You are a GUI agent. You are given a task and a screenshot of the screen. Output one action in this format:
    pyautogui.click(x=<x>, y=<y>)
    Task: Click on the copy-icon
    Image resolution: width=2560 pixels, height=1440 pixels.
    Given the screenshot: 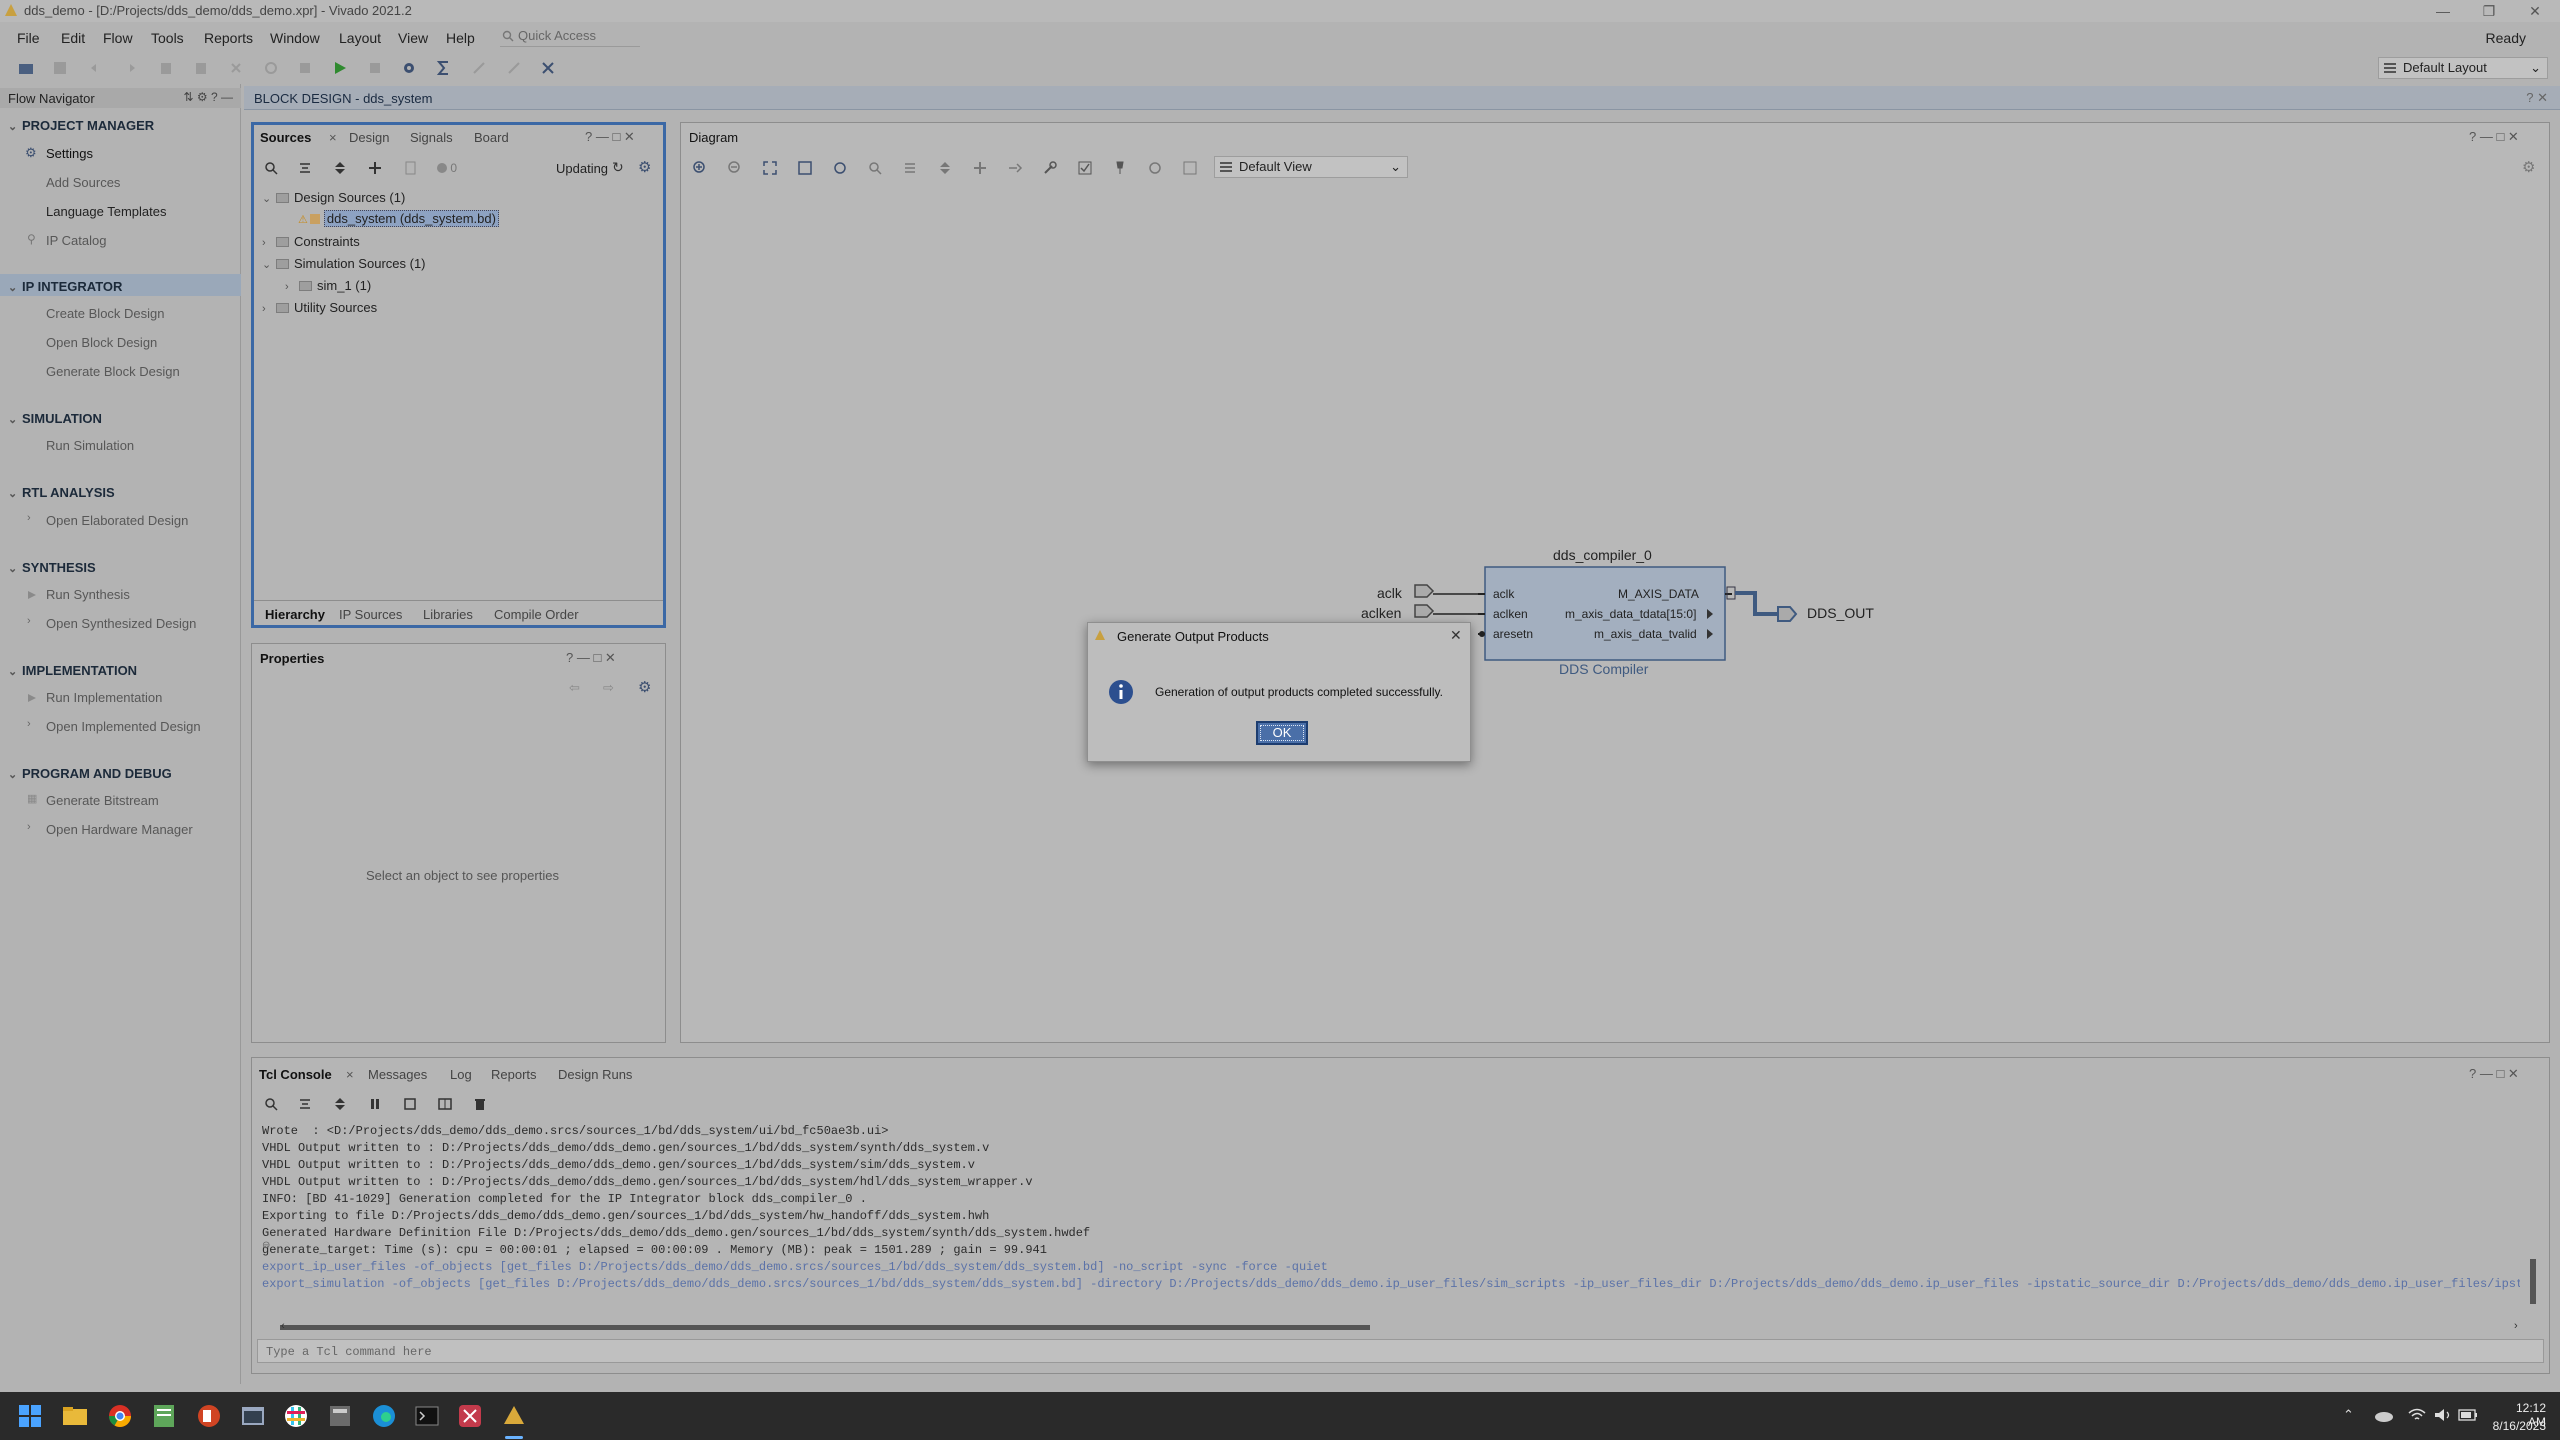 What is the action you would take?
    pyautogui.click(x=166, y=68)
    